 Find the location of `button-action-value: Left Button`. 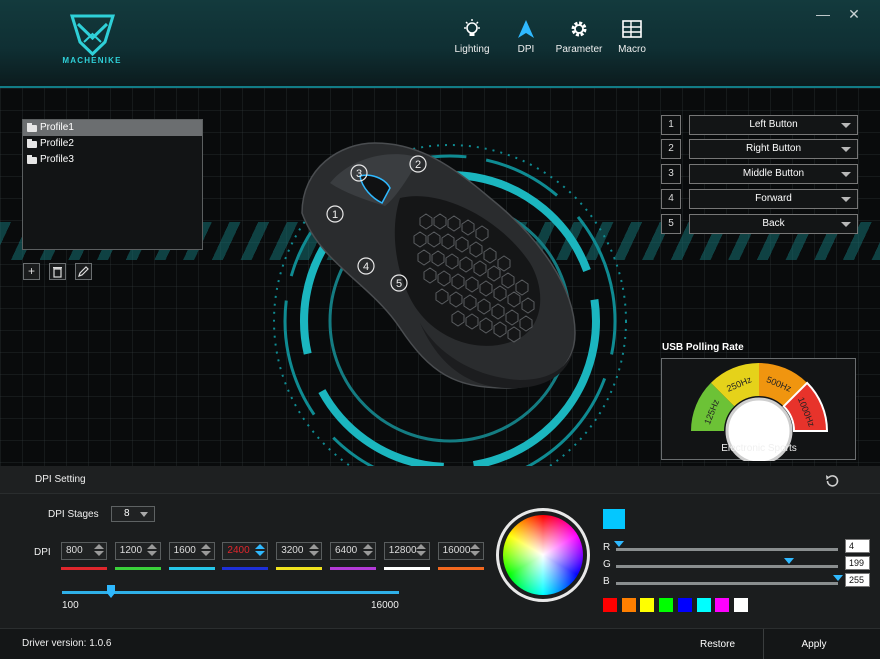

button-action-value: Left Button is located at coordinates (773, 124).